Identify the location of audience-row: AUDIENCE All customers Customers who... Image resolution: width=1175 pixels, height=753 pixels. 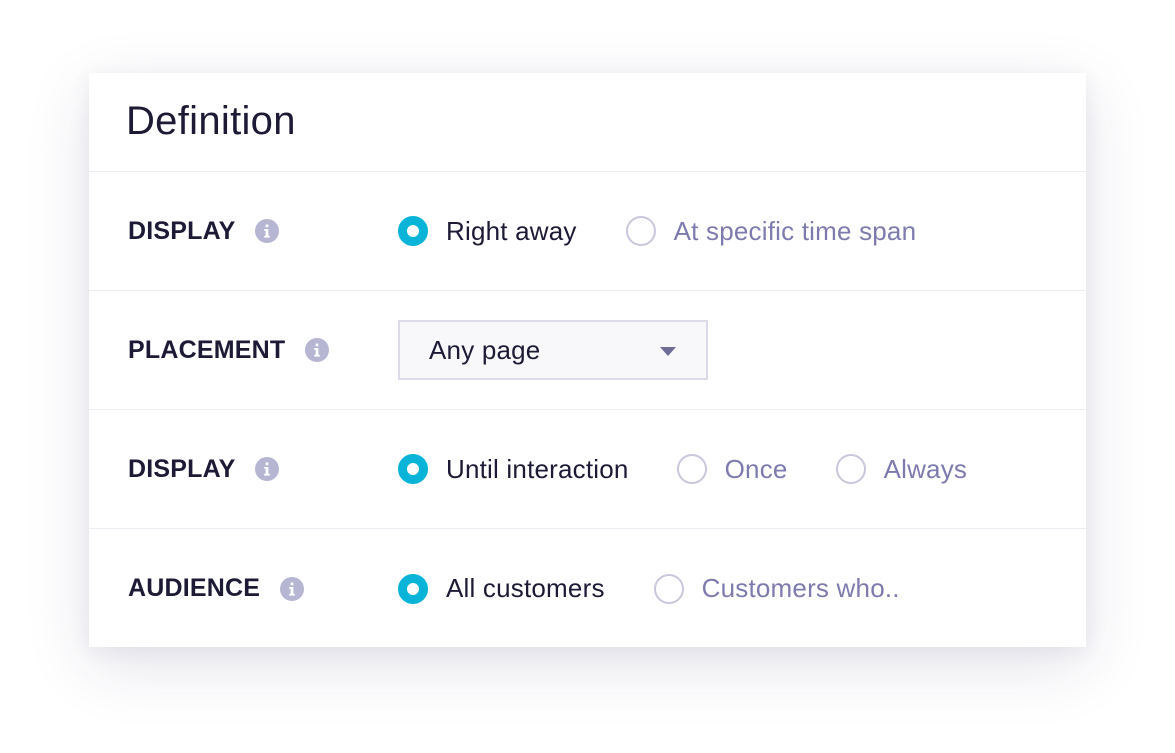
(587, 588).